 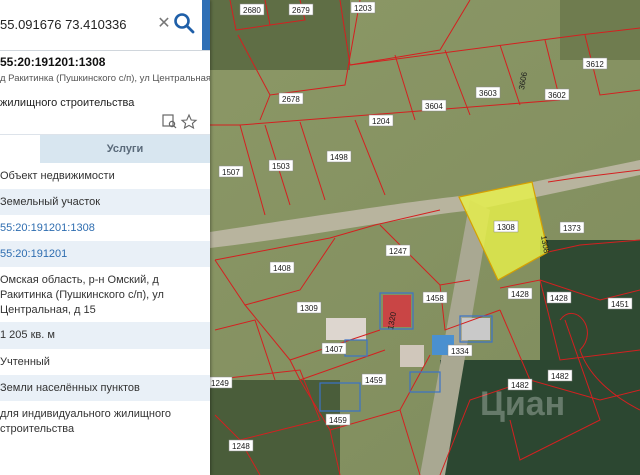 I want to click on parcel-actions, so click(x=180, y=121).